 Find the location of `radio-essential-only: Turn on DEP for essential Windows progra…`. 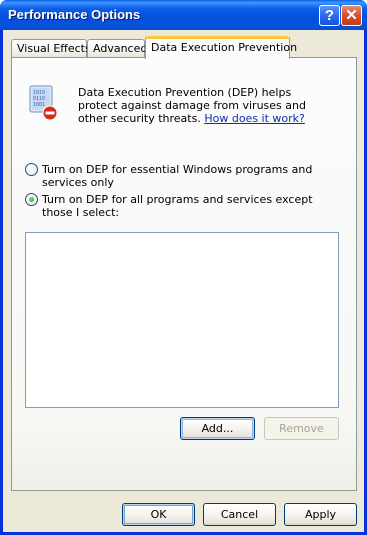

radio-essential-only: Turn on DEP for essential Windows progra… is located at coordinates (184, 176).